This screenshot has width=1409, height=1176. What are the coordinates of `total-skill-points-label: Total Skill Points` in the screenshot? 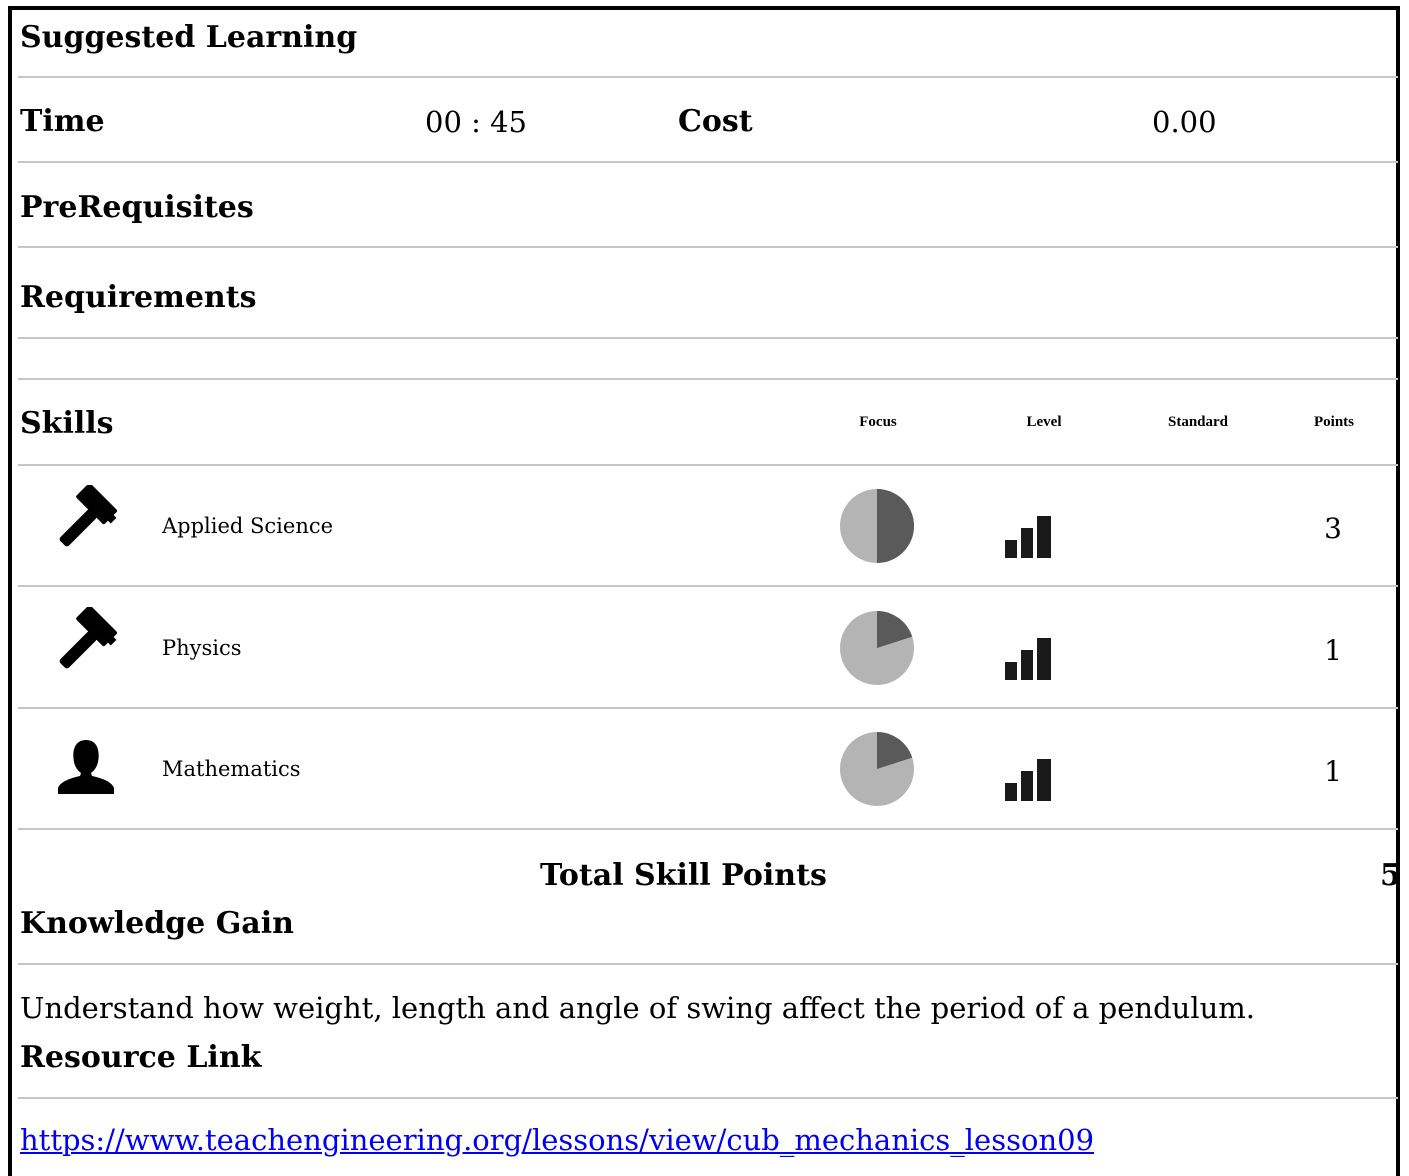 It's located at (683, 875).